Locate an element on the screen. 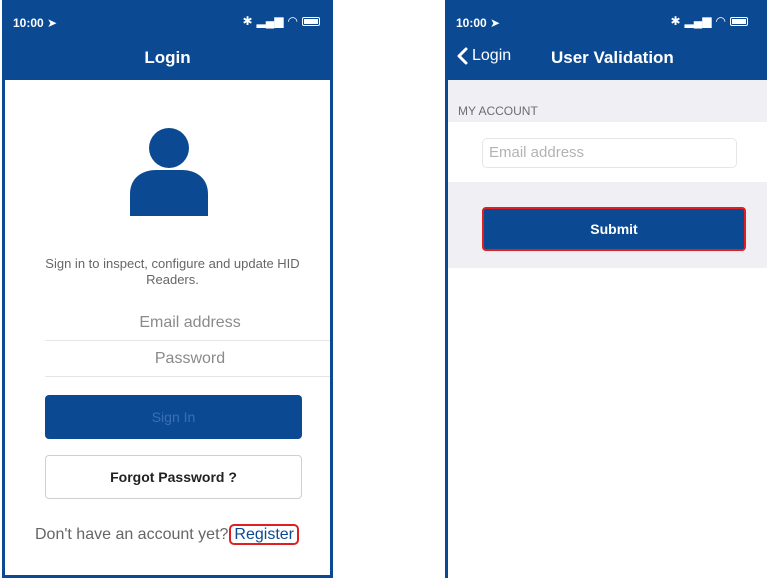 This screenshot has width=767, height=578. section-header: MY ACCOUNT is located at coordinates (498, 111).